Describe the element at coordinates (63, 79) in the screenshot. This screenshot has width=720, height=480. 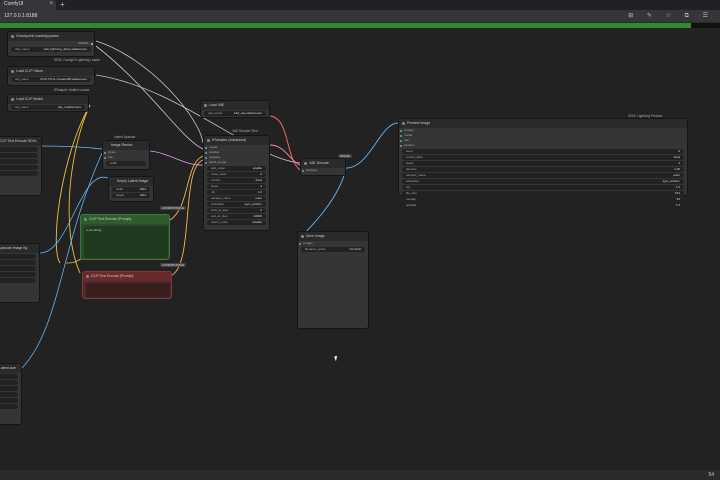
I see `widget-value: CLIP-ViT-H-14-laion2B.safetensors` at that location.